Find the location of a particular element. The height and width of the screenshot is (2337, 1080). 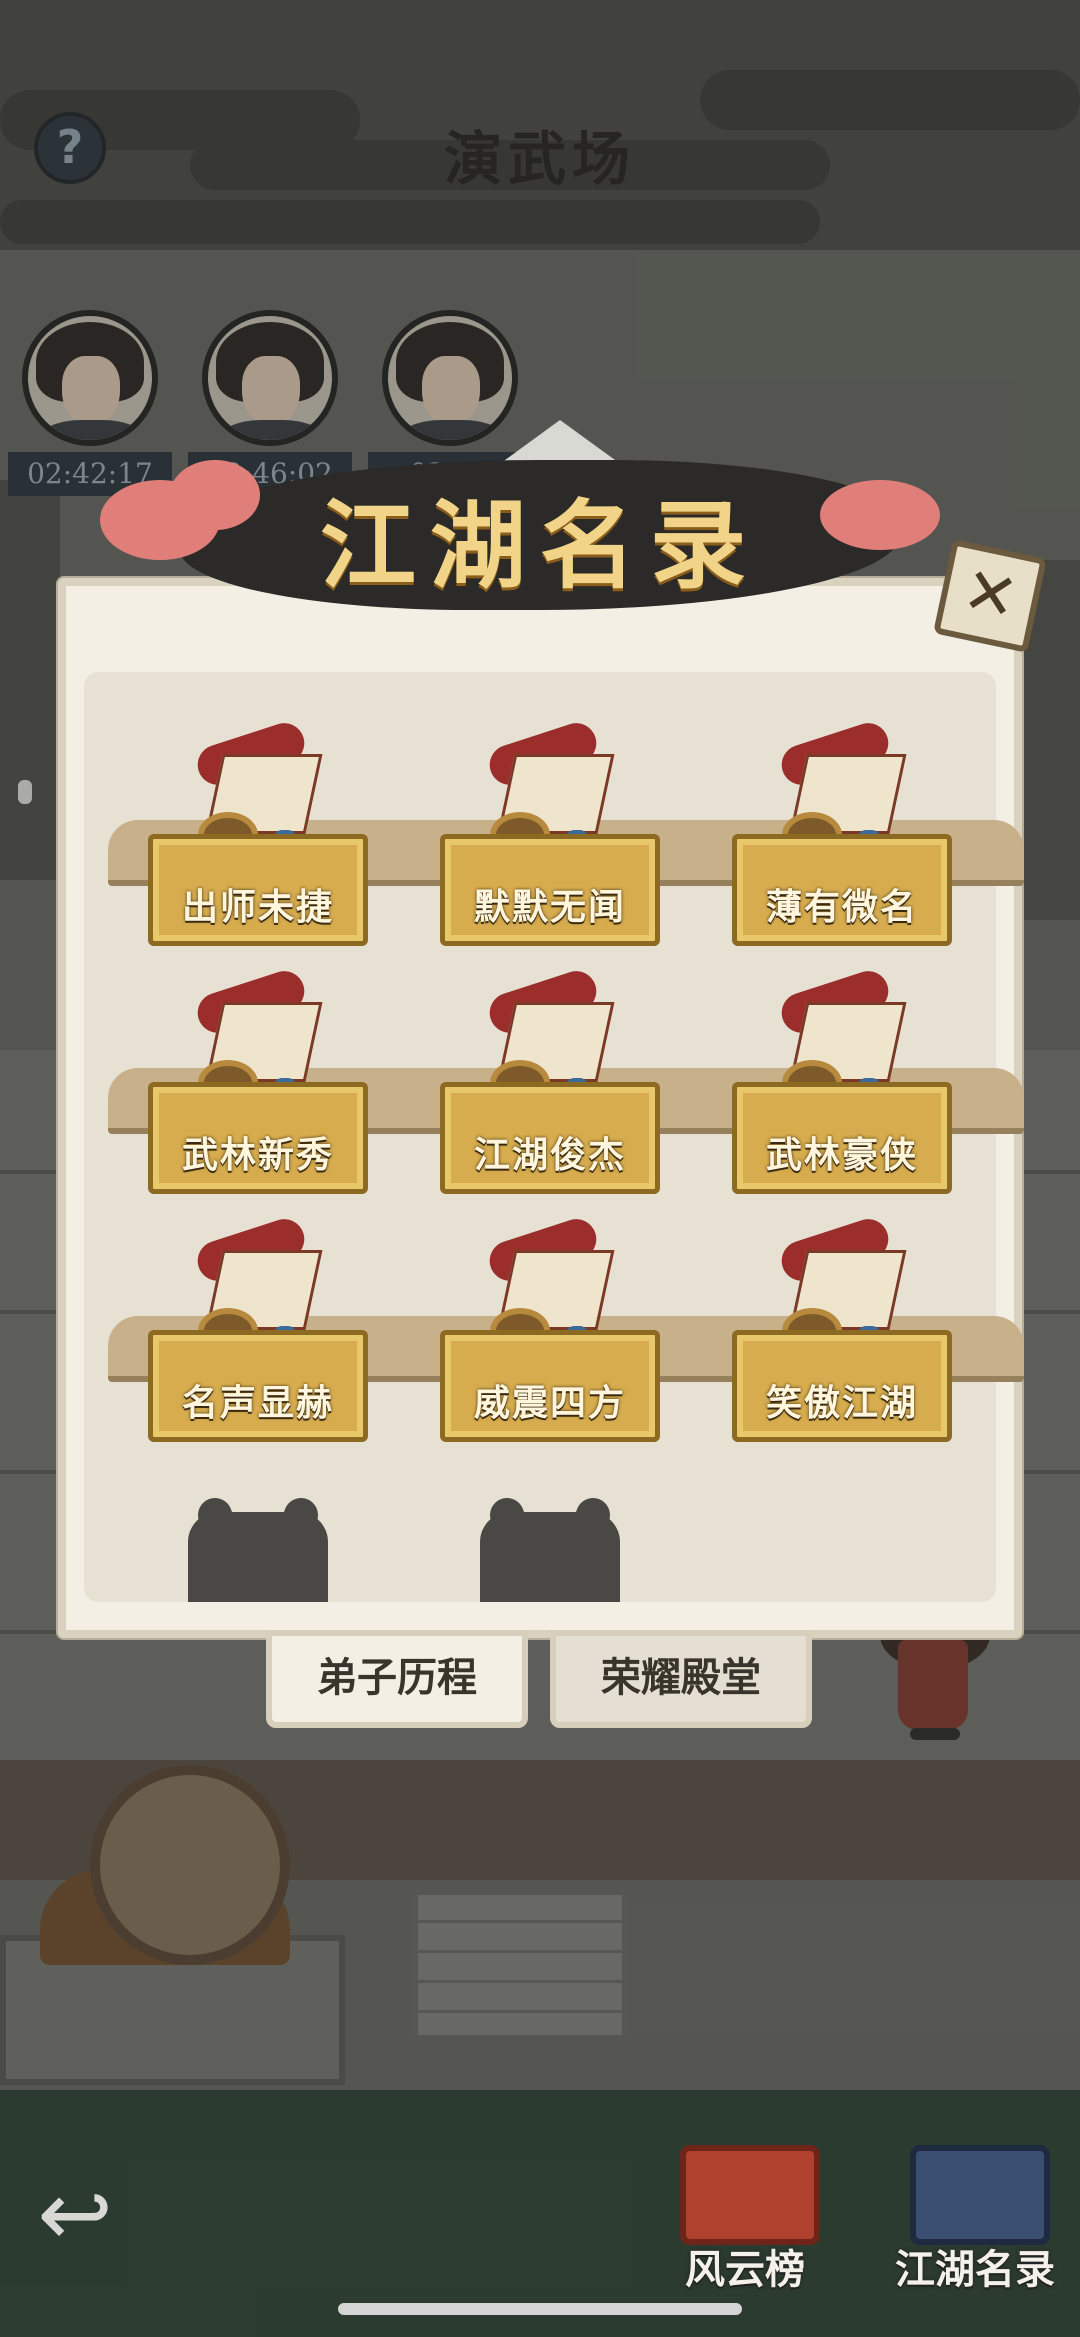

ranking-button: 风云榜 is located at coordinates (745, 2220).